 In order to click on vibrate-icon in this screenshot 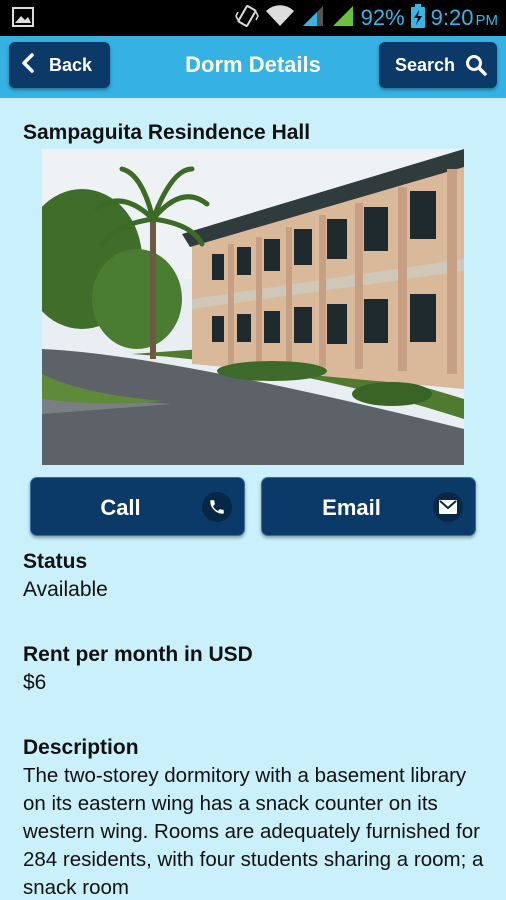, I will do `click(246, 18)`.